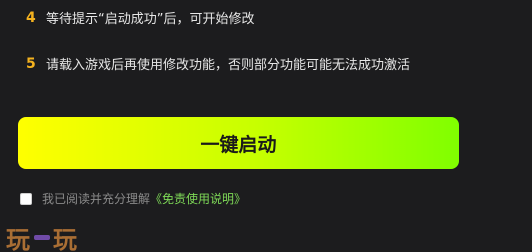  What do you see at coordinates (31, 17) in the screenshot?
I see `step-number: 4` at bounding box center [31, 17].